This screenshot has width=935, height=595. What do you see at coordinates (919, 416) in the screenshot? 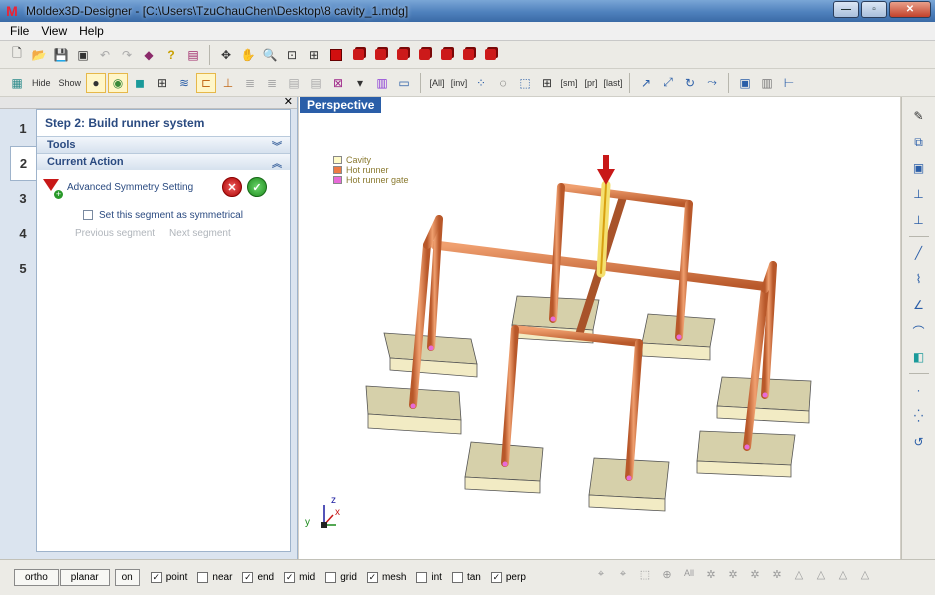
I see `multi-point-icon: ⁛` at bounding box center [919, 416].